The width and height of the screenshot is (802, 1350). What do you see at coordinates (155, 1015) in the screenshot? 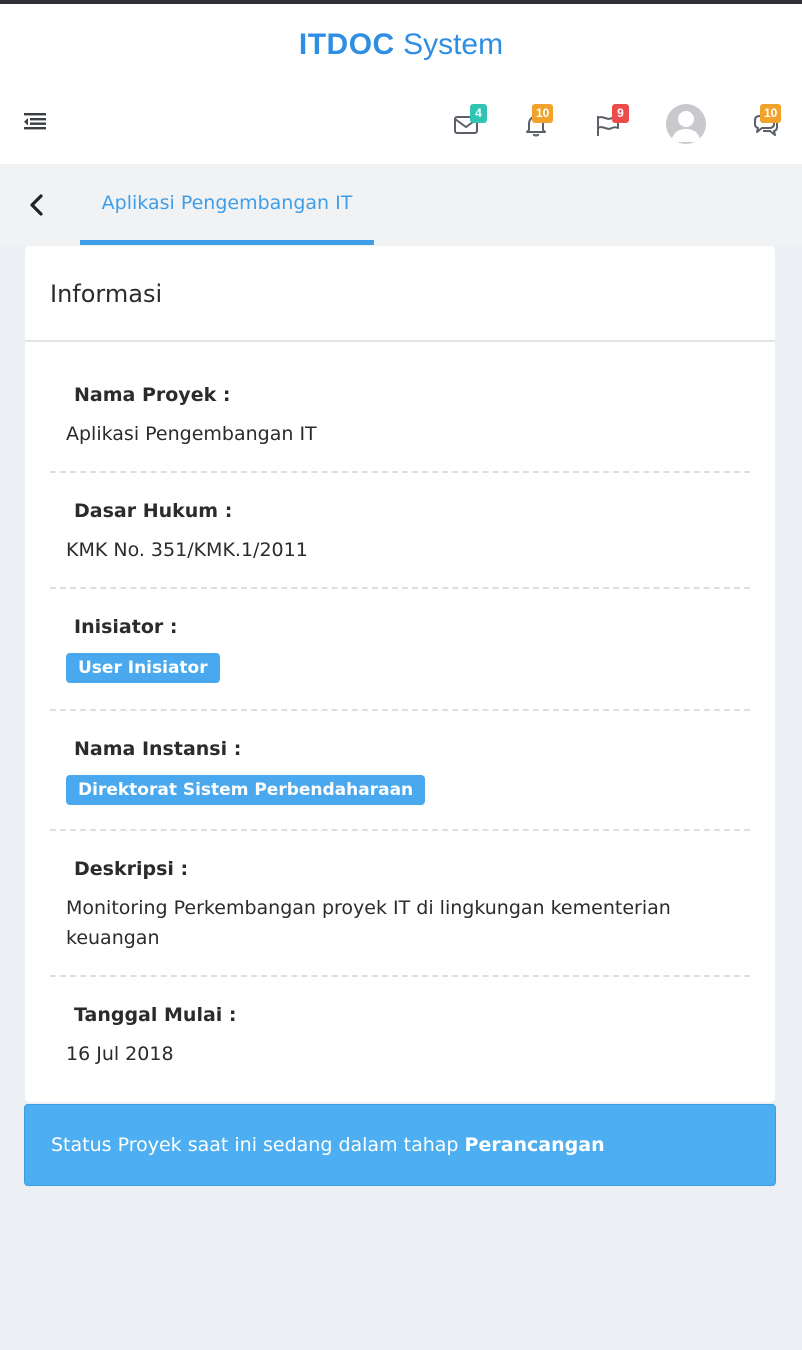
I see `field-label-tanggal-mulai: Tanggal Mulai :` at bounding box center [155, 1015].